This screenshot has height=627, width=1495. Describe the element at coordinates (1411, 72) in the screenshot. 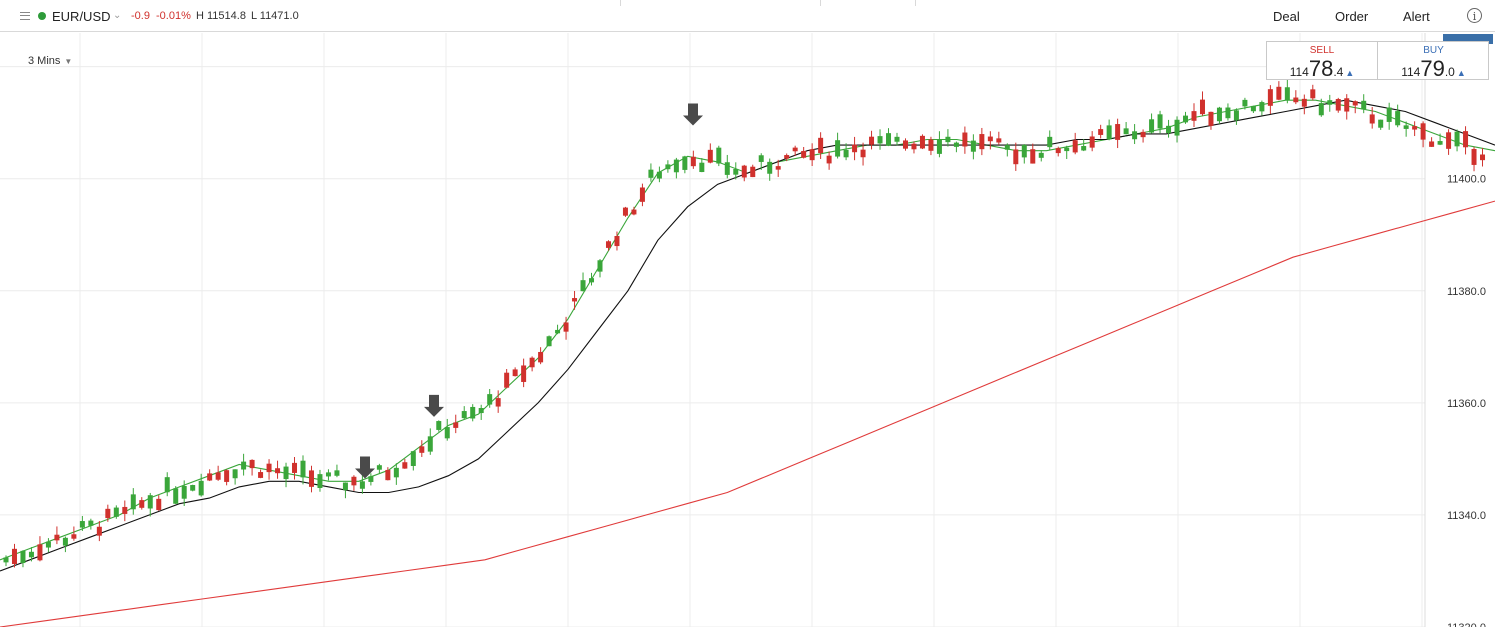

I see `buy-price-prefix: 114` at that location.